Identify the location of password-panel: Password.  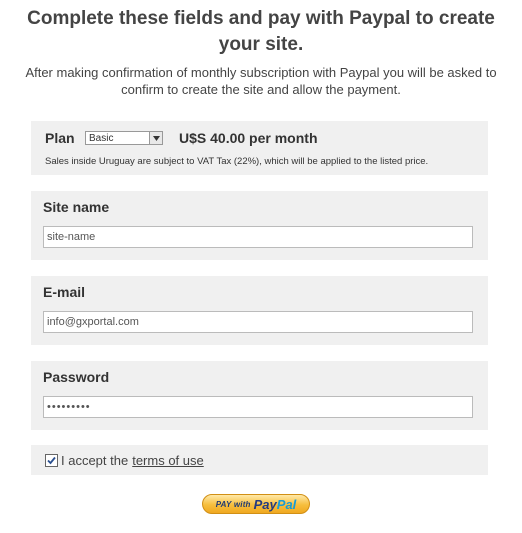
(259, 395).